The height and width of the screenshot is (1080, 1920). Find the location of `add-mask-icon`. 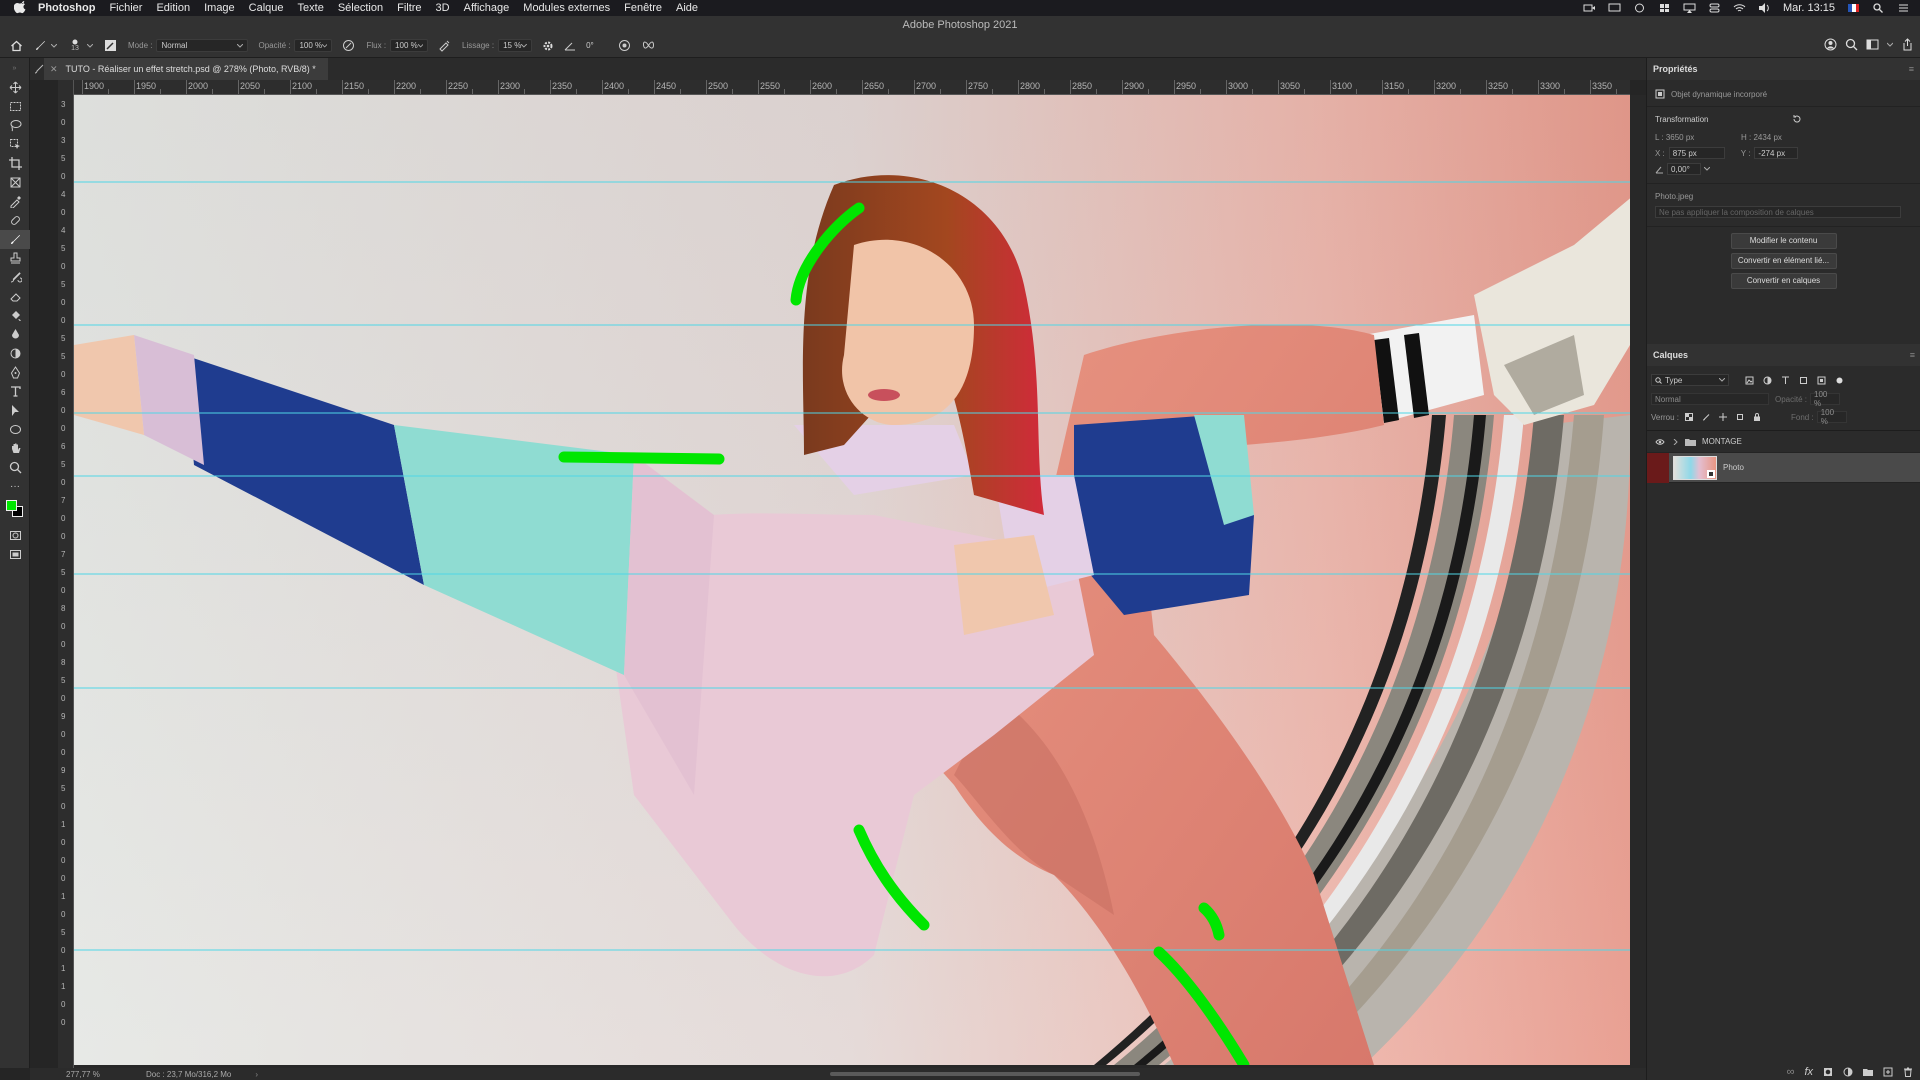

add-mask-icon is located at coordinates (1828, 1072).